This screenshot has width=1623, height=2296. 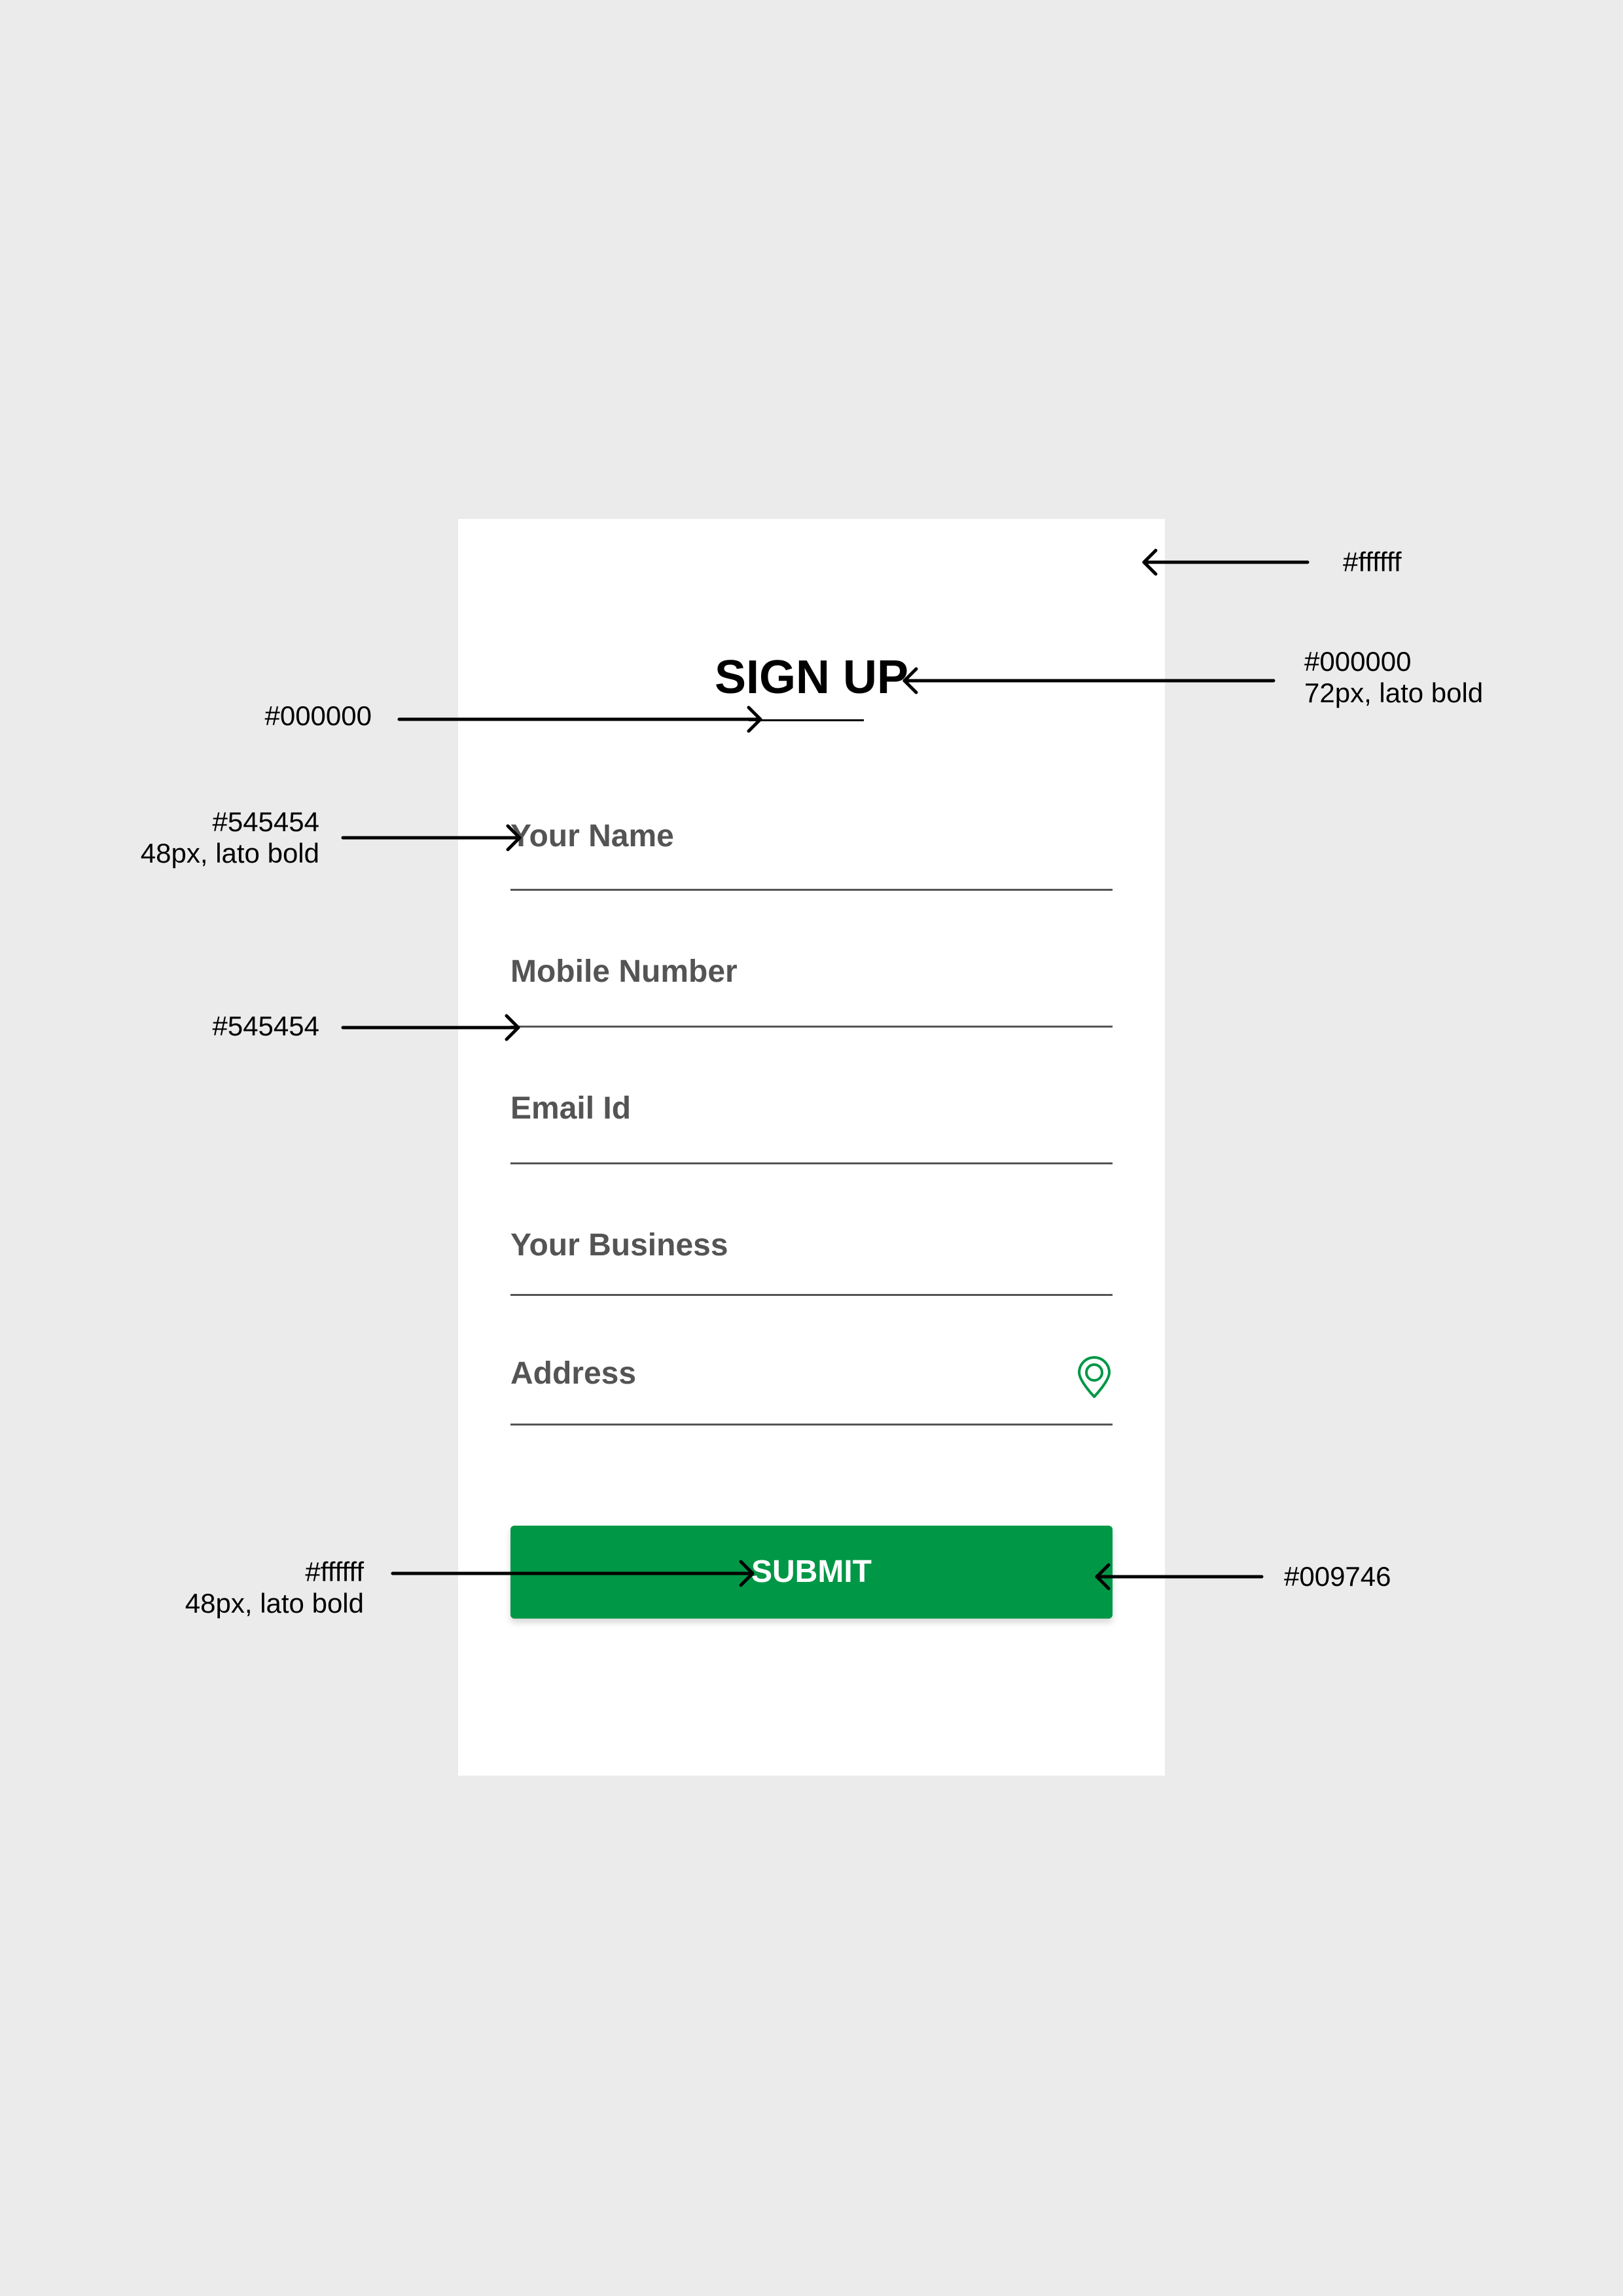 I want to click on mobile-field, so click(x=811, y=990).